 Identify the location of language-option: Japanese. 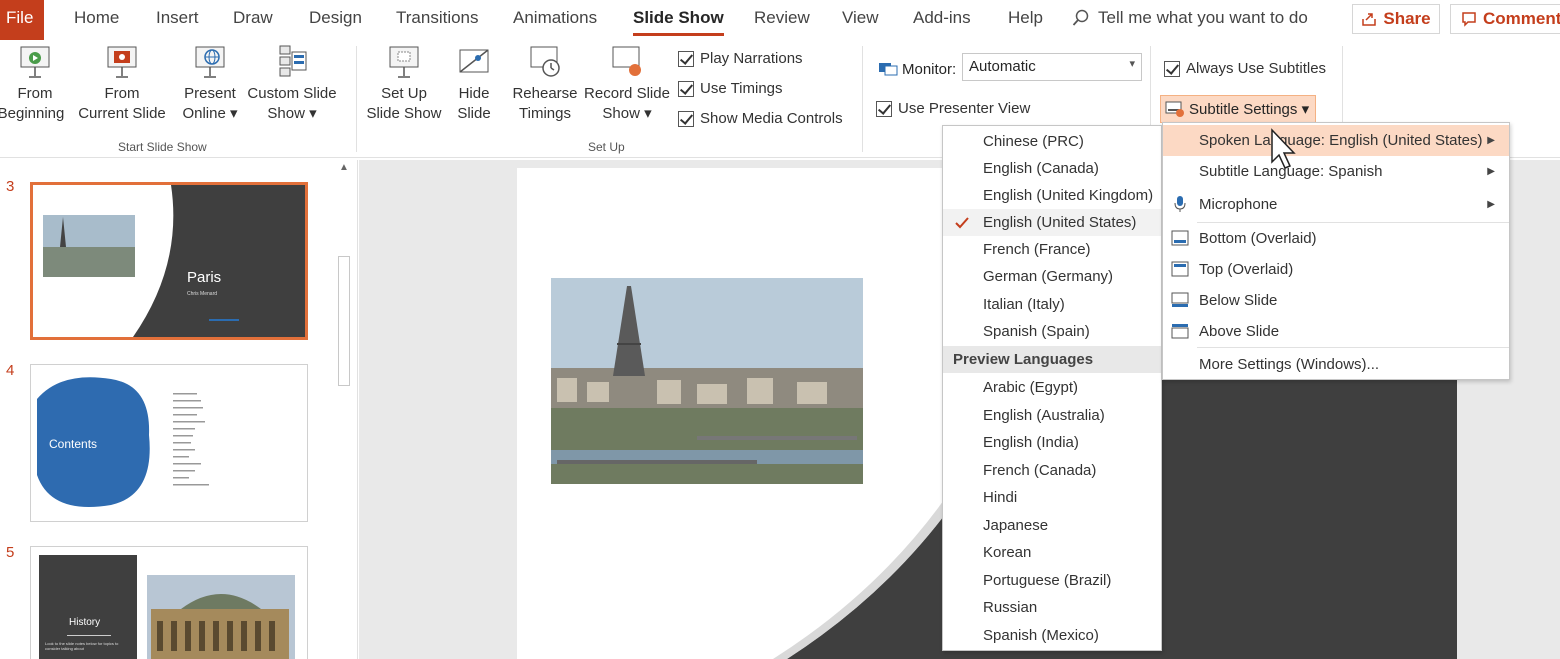
(1052, 525).